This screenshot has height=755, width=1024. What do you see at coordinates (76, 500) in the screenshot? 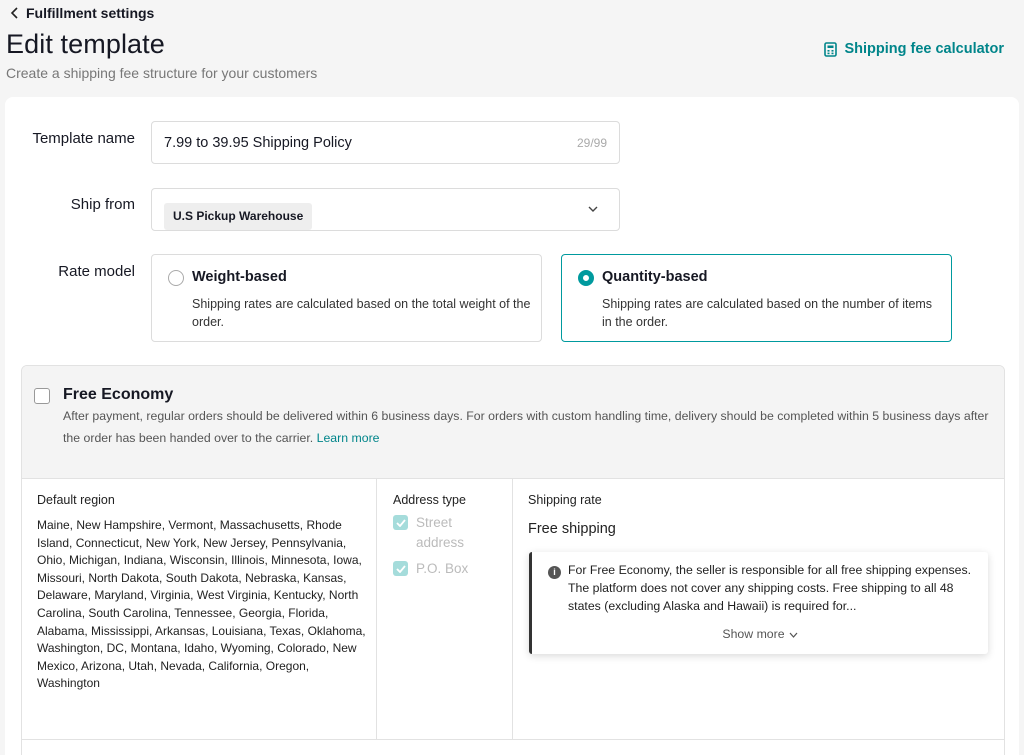
I see `region-header: Default region` at bounding box center [76, 500].